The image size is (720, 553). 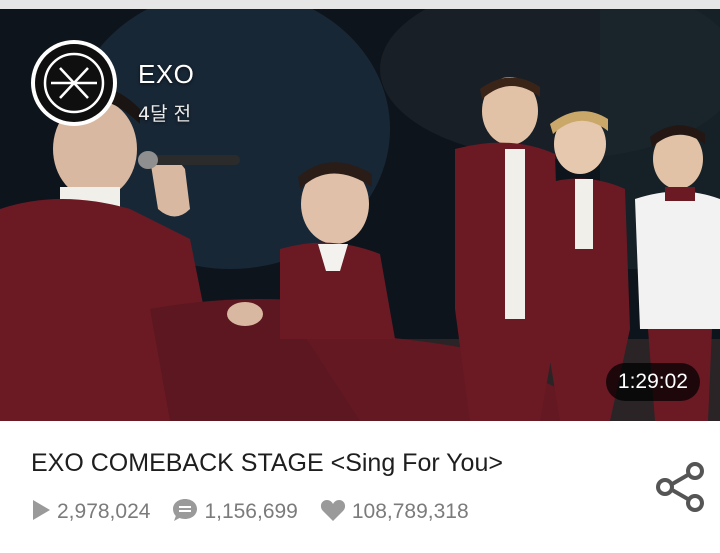 I want to click on duration-badge: 1:29:02, so click(x=652, y=382).